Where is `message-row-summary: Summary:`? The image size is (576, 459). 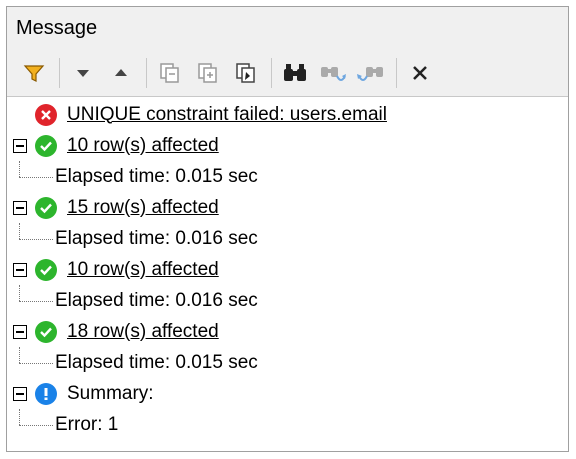
message-row-summary: Summary: is located at coordinates (287, 393).